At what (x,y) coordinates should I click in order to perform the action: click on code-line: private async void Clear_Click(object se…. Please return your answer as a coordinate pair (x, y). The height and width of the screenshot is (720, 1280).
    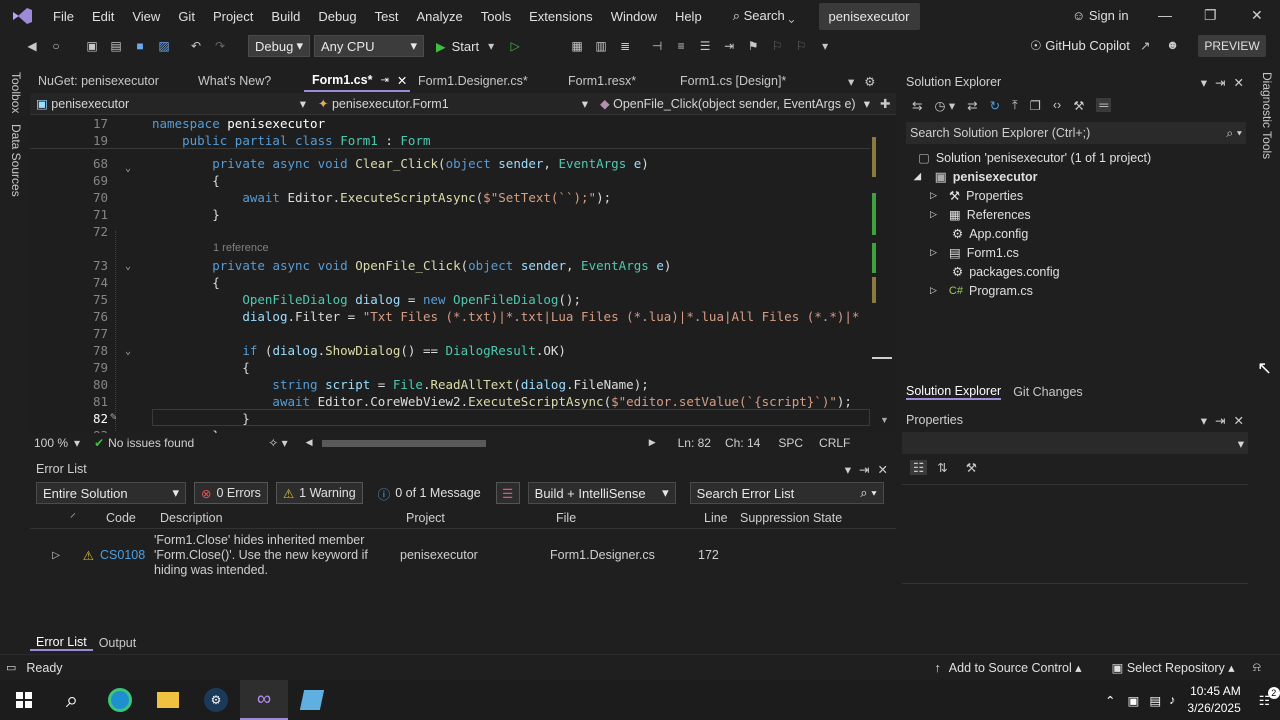
    Looking at the image, I should click on (400, 163).